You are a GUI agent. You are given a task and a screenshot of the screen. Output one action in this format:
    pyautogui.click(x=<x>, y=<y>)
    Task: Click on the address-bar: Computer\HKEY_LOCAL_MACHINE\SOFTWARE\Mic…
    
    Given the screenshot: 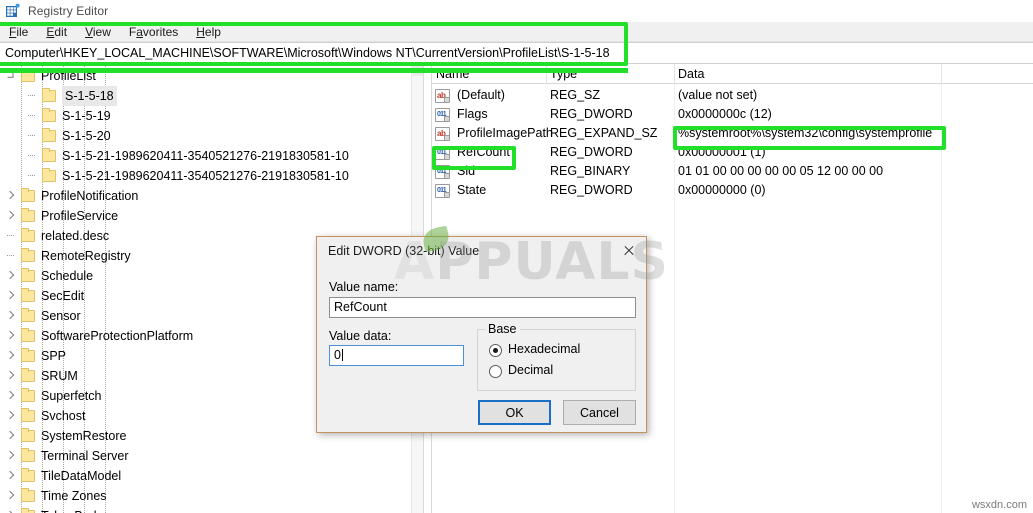 What is the action you would take?
    pyautogui.click(x=516, y=53)
    